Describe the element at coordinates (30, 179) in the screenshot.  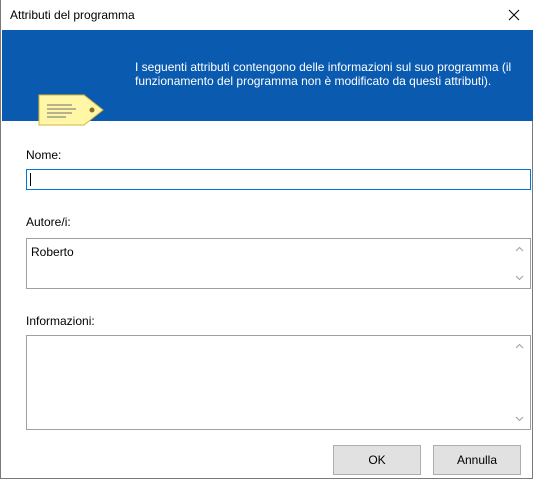
I see `text-caret` at that location.